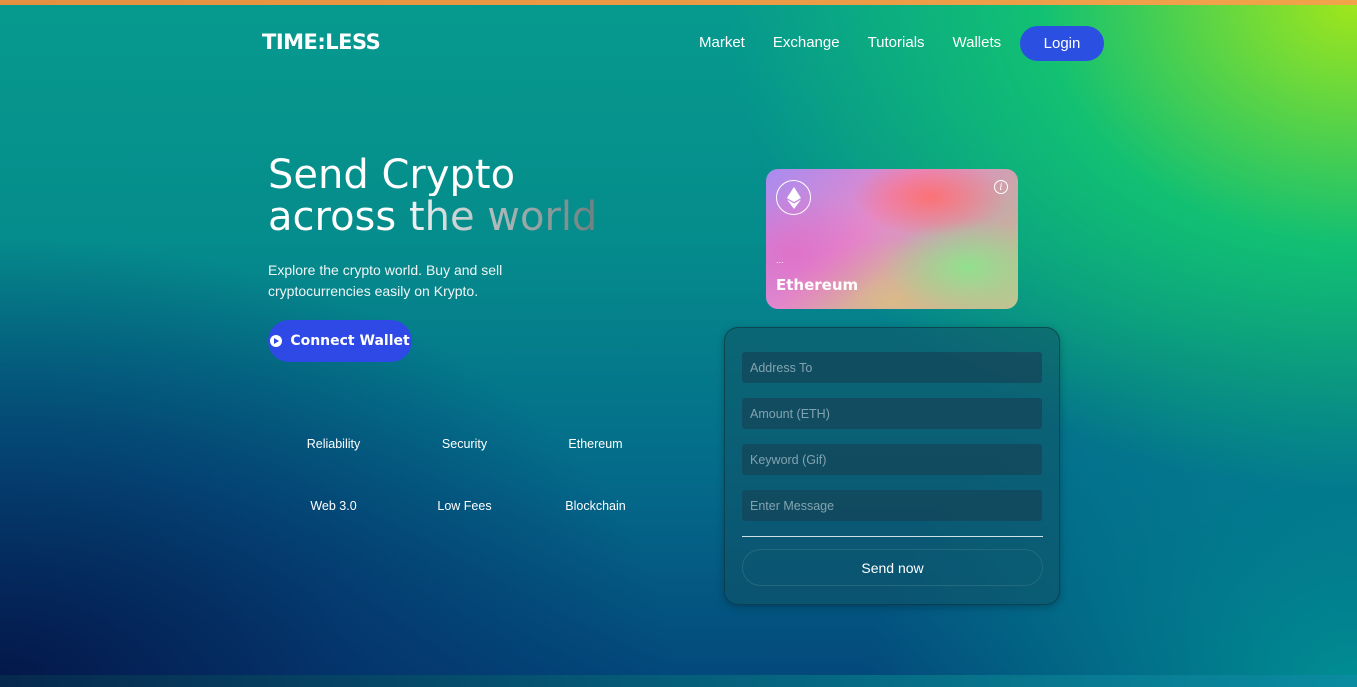  What do you see at coordinates (333, 444) in the screenshot?
I see `feature-reliability: Reliability` at bounding box center [333, 444].